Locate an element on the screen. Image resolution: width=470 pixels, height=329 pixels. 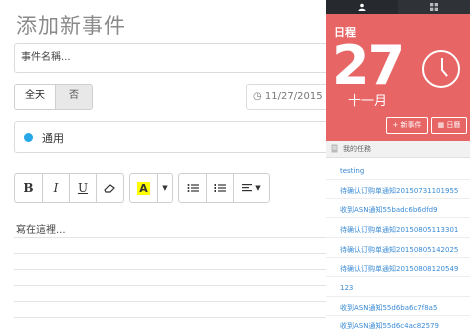
eraser-button is located at coordinates (109, 188).